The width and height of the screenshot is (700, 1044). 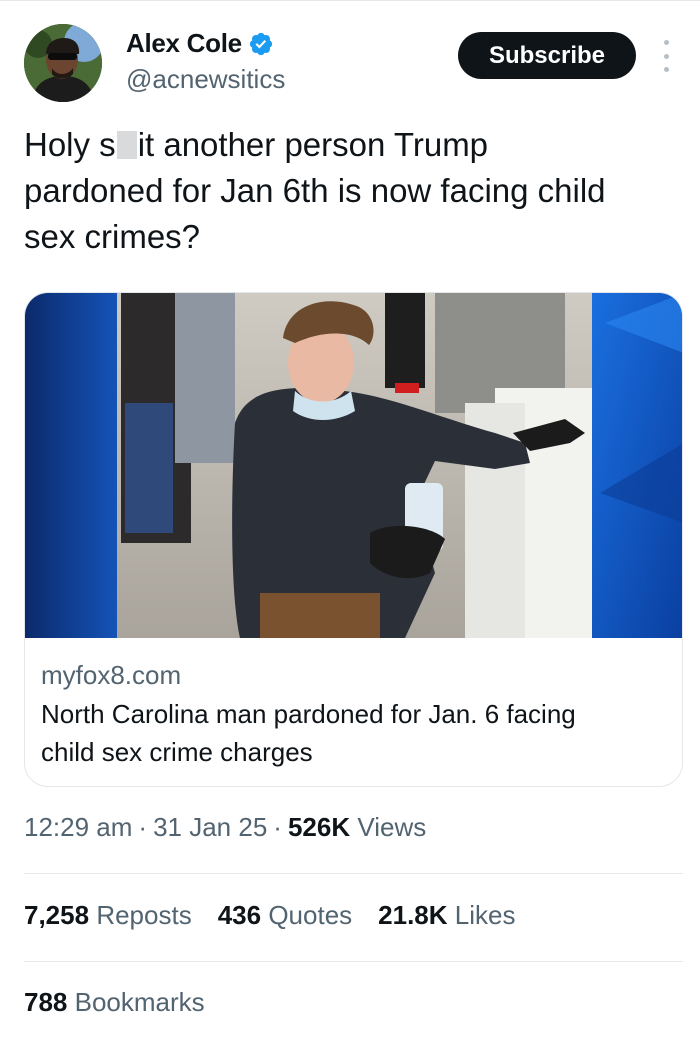 I want to click on quotes-stat: 436 Quotes, so click(x=285, y=915).